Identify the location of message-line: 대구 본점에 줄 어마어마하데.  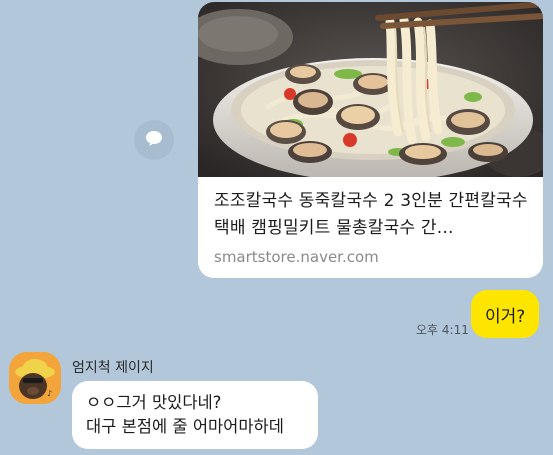
(185, 426).